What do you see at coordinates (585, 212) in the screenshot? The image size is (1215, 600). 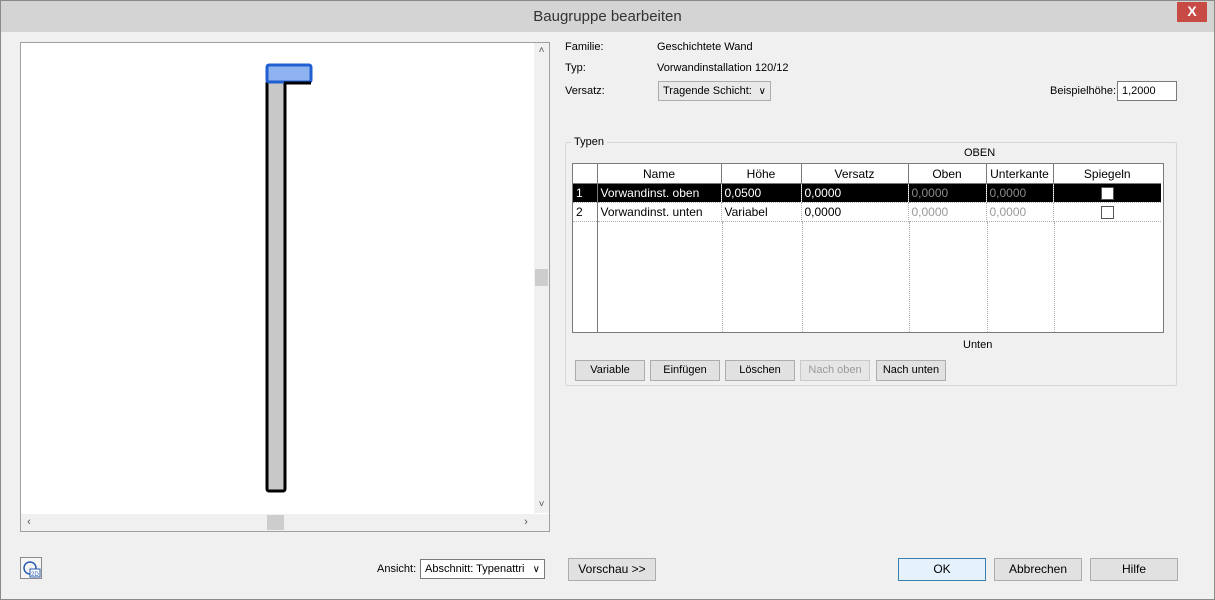 I see `row-number: 2` at bounding box center [585, 212].